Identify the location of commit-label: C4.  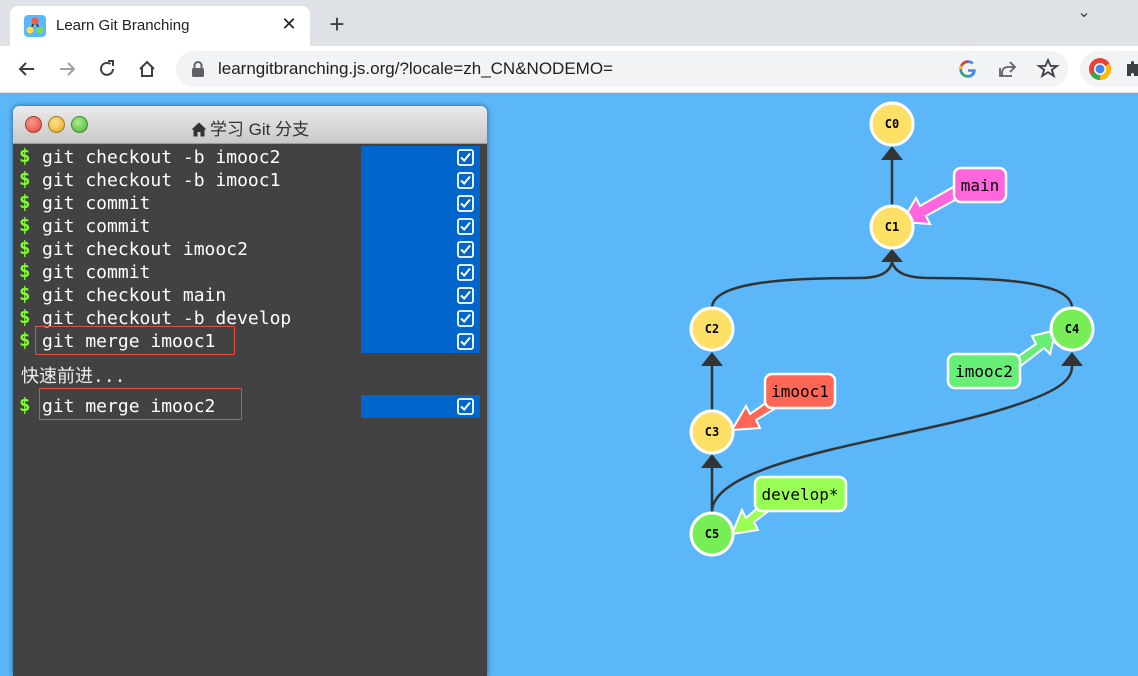
(1072, 329).